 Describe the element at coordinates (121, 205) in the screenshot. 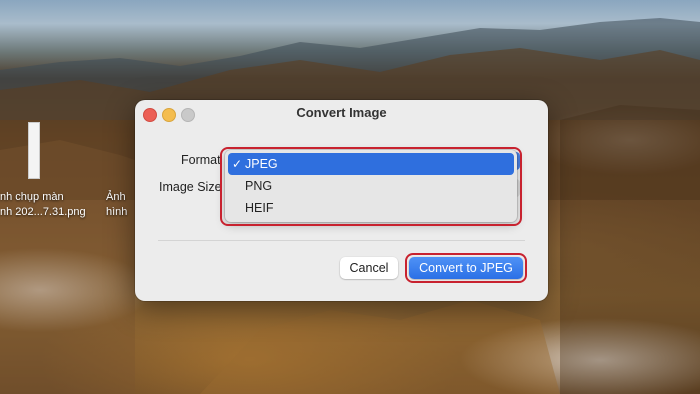

I see `desktop-file-label-2: Ảnh hình` at that location.